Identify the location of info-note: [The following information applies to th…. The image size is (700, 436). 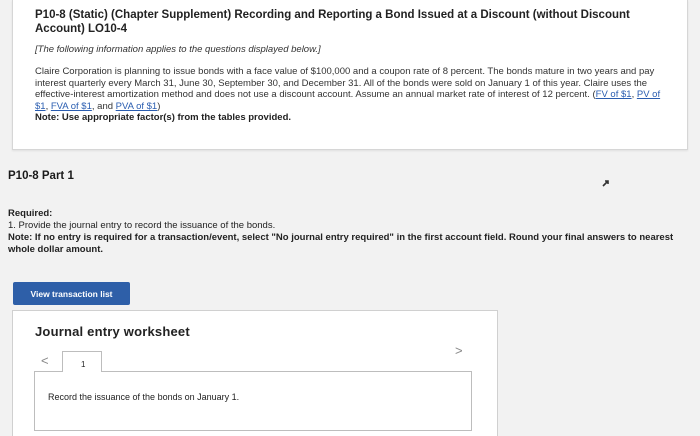
(178, 49).